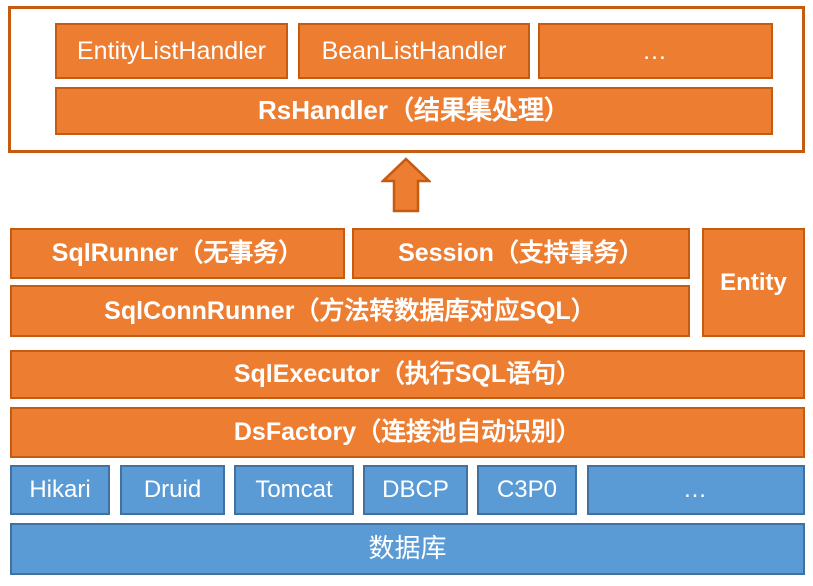 The height and width of the screenshot is (586, 813). I want to click on entity-label: Entity, so click(753, 282).